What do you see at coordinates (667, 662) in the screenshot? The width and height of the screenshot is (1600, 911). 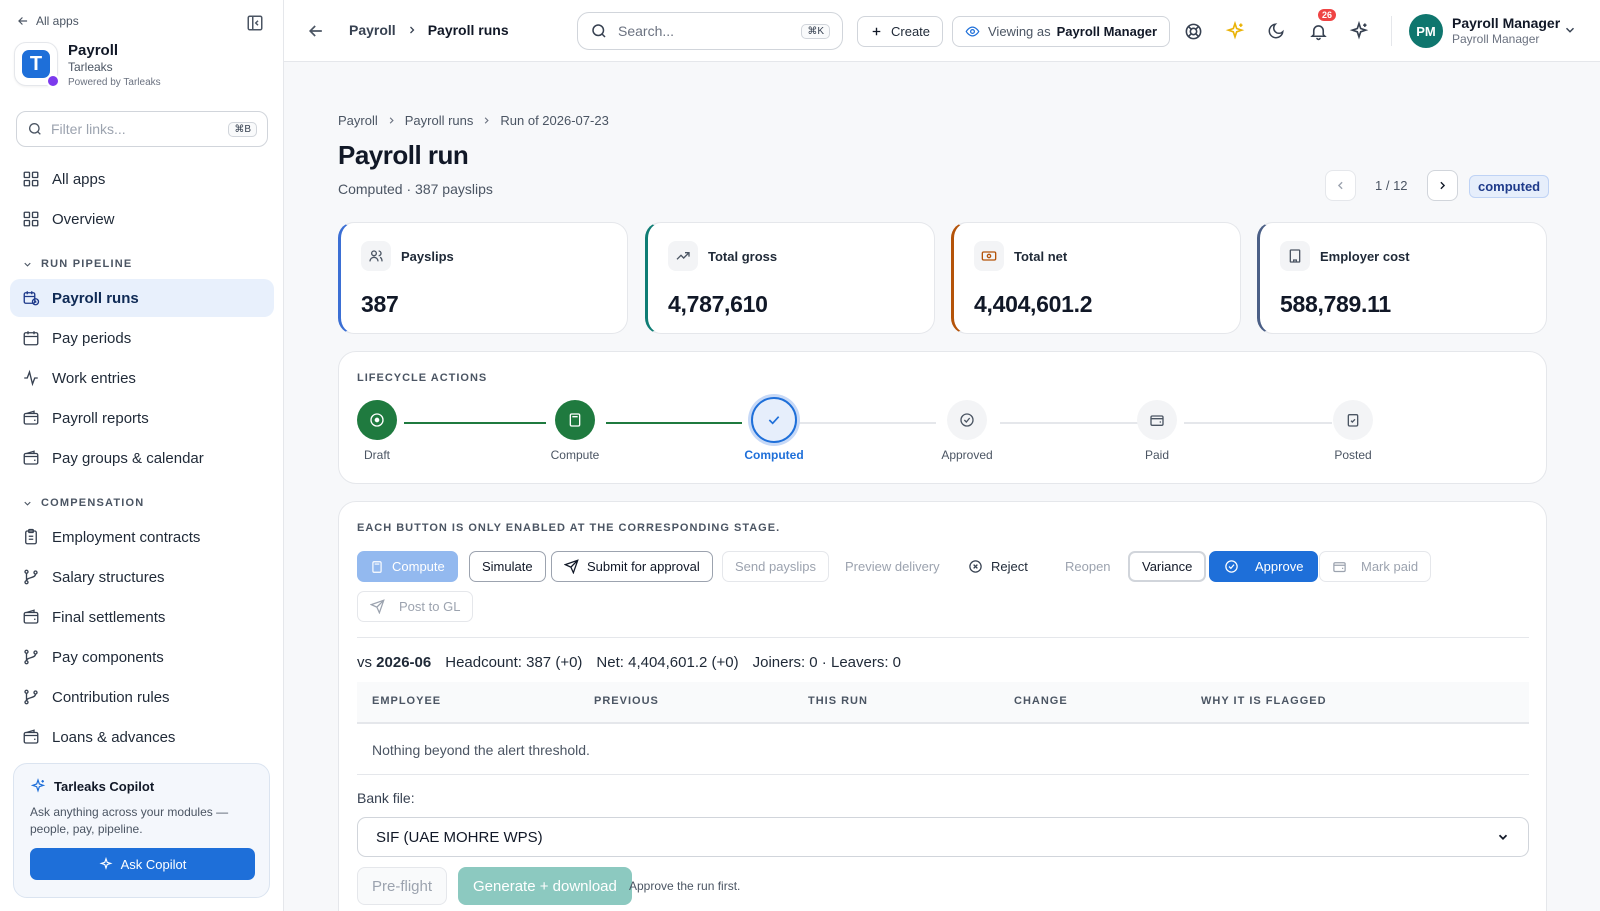 I see `net-text: Net: 4,404,601.2 (+0)` at bounding box center [667, 662].